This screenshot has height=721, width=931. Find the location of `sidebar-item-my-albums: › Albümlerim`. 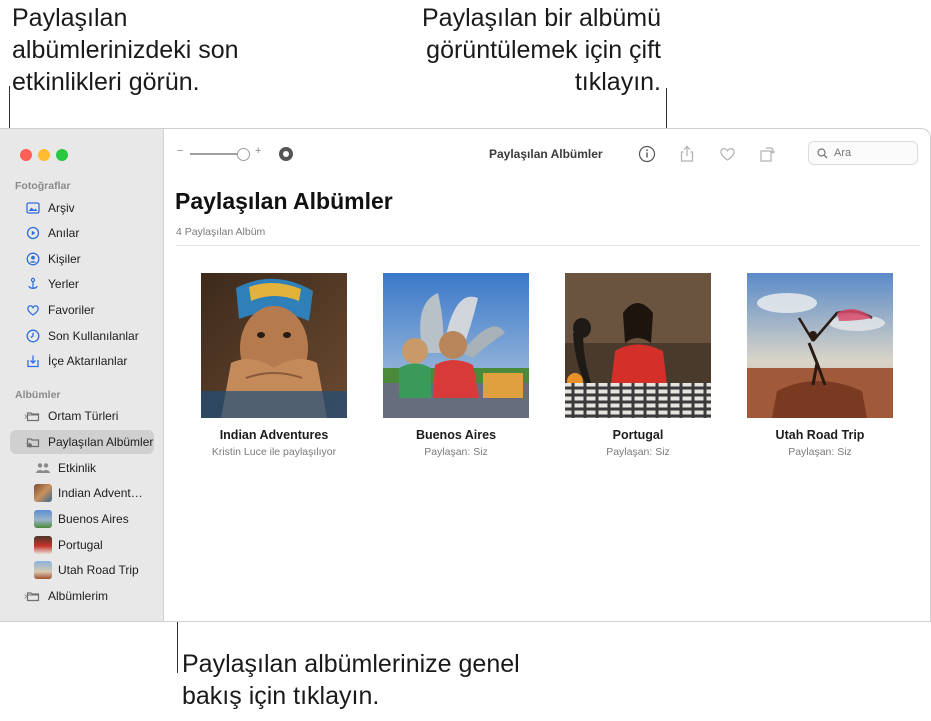

sidebar-item-my-albums: › Albümlerim is located at coordinates (82, 596).